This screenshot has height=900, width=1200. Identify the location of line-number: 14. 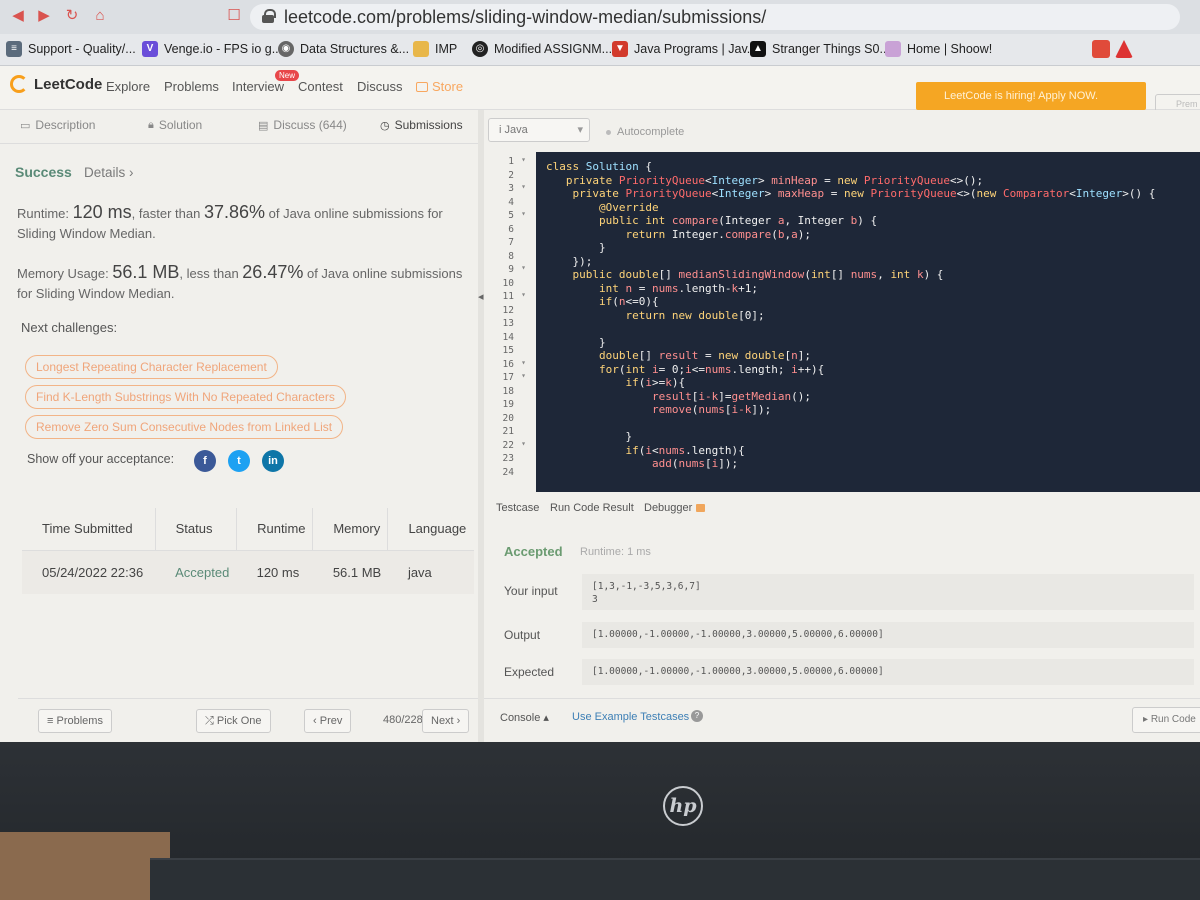
(508, 337).